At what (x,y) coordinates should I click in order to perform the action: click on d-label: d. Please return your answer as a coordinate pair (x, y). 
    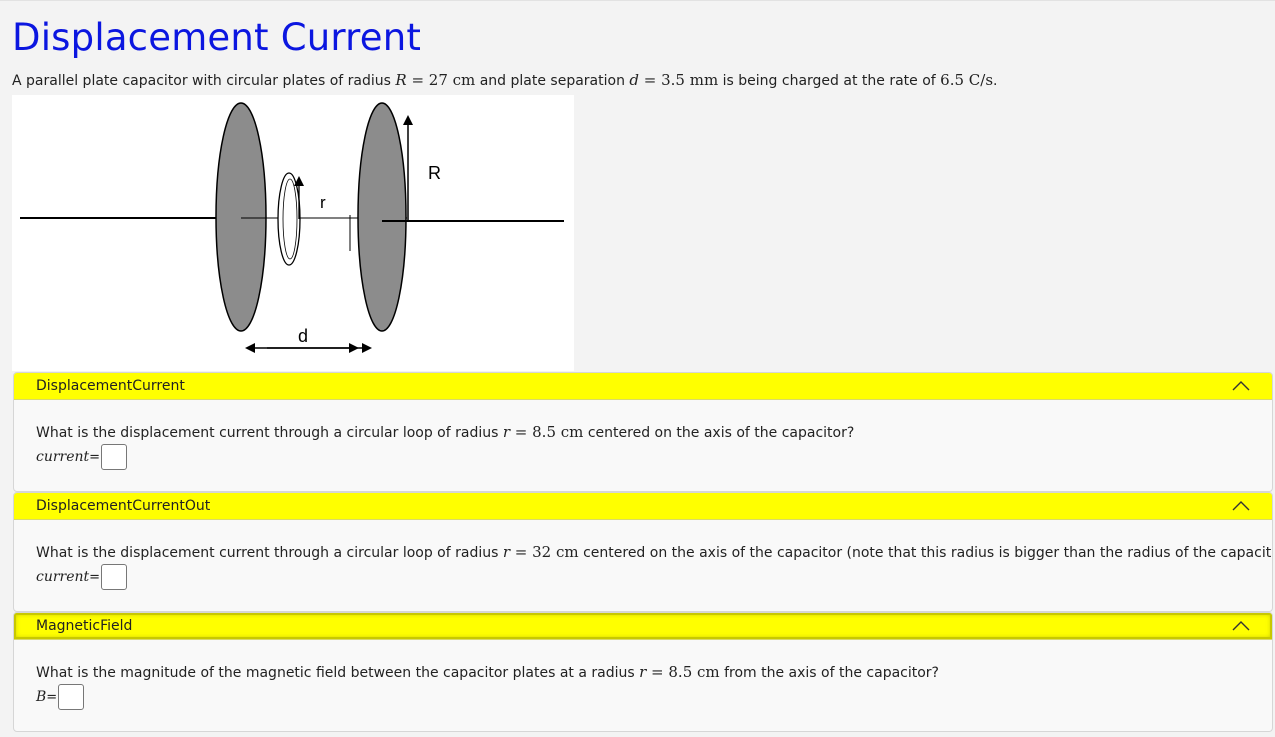
    Looking at the image, I should click on (303, 336).